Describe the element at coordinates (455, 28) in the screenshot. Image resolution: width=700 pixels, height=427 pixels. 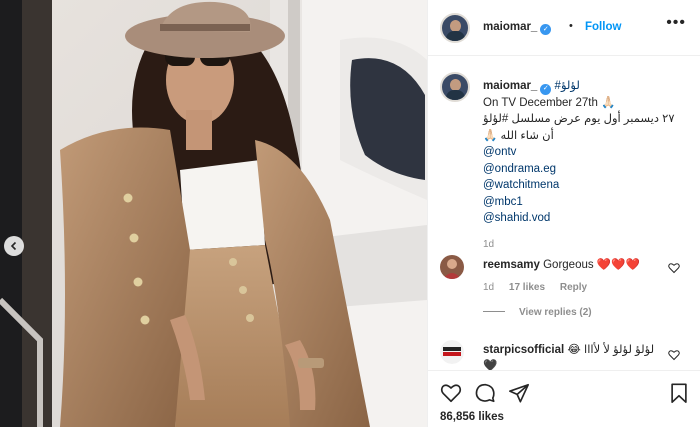
I see `avatar` at that location.